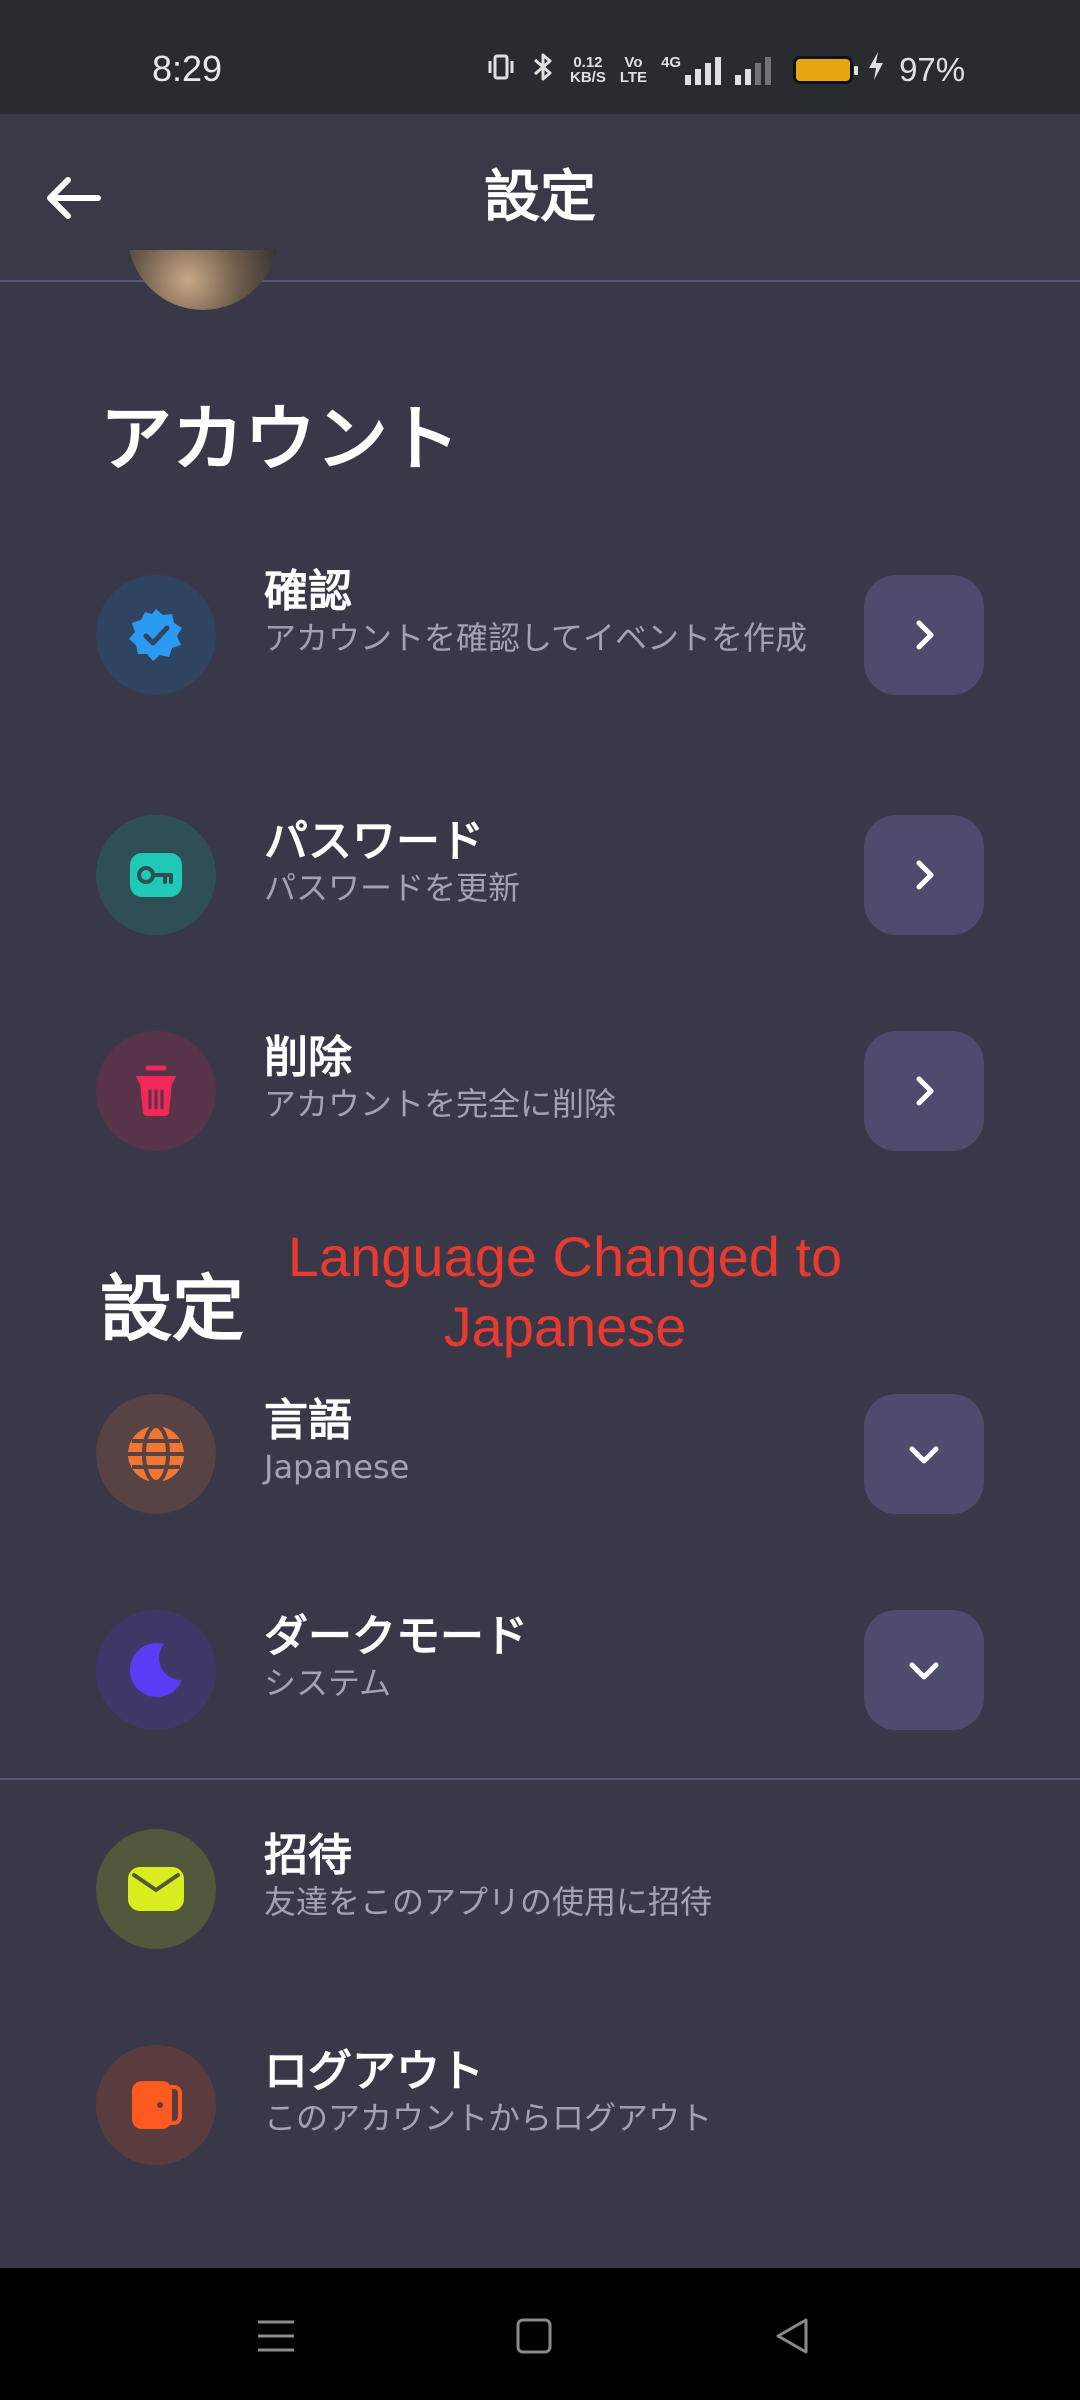  What do you see at coordinates (337, 1467) in the screenshot?
I see `language-value: Japanese` at bounding box center [337, 1467].